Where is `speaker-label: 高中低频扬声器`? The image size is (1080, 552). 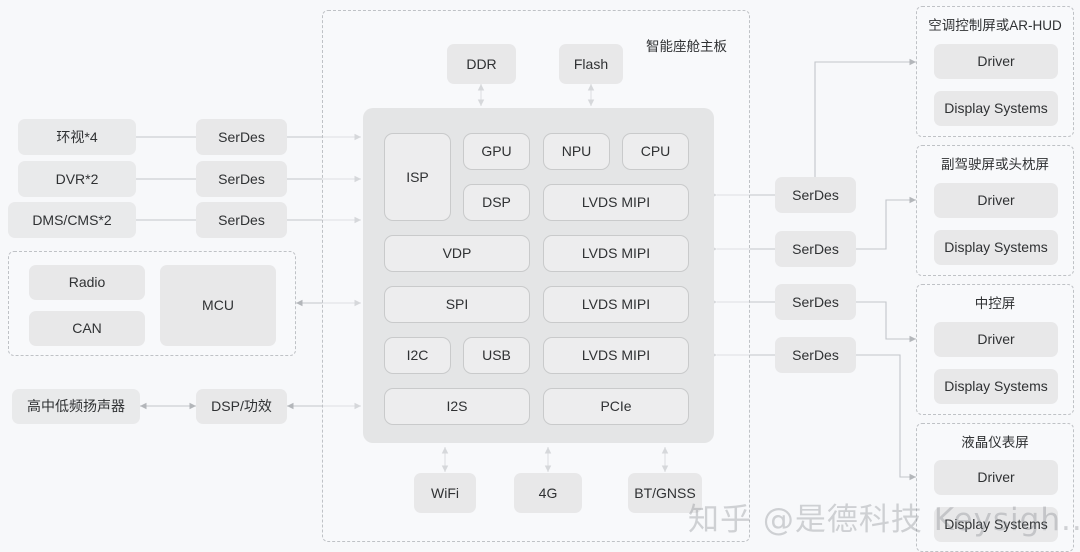
speaker-label: 高中低频扬声器 is located at coordinates (76, 406).